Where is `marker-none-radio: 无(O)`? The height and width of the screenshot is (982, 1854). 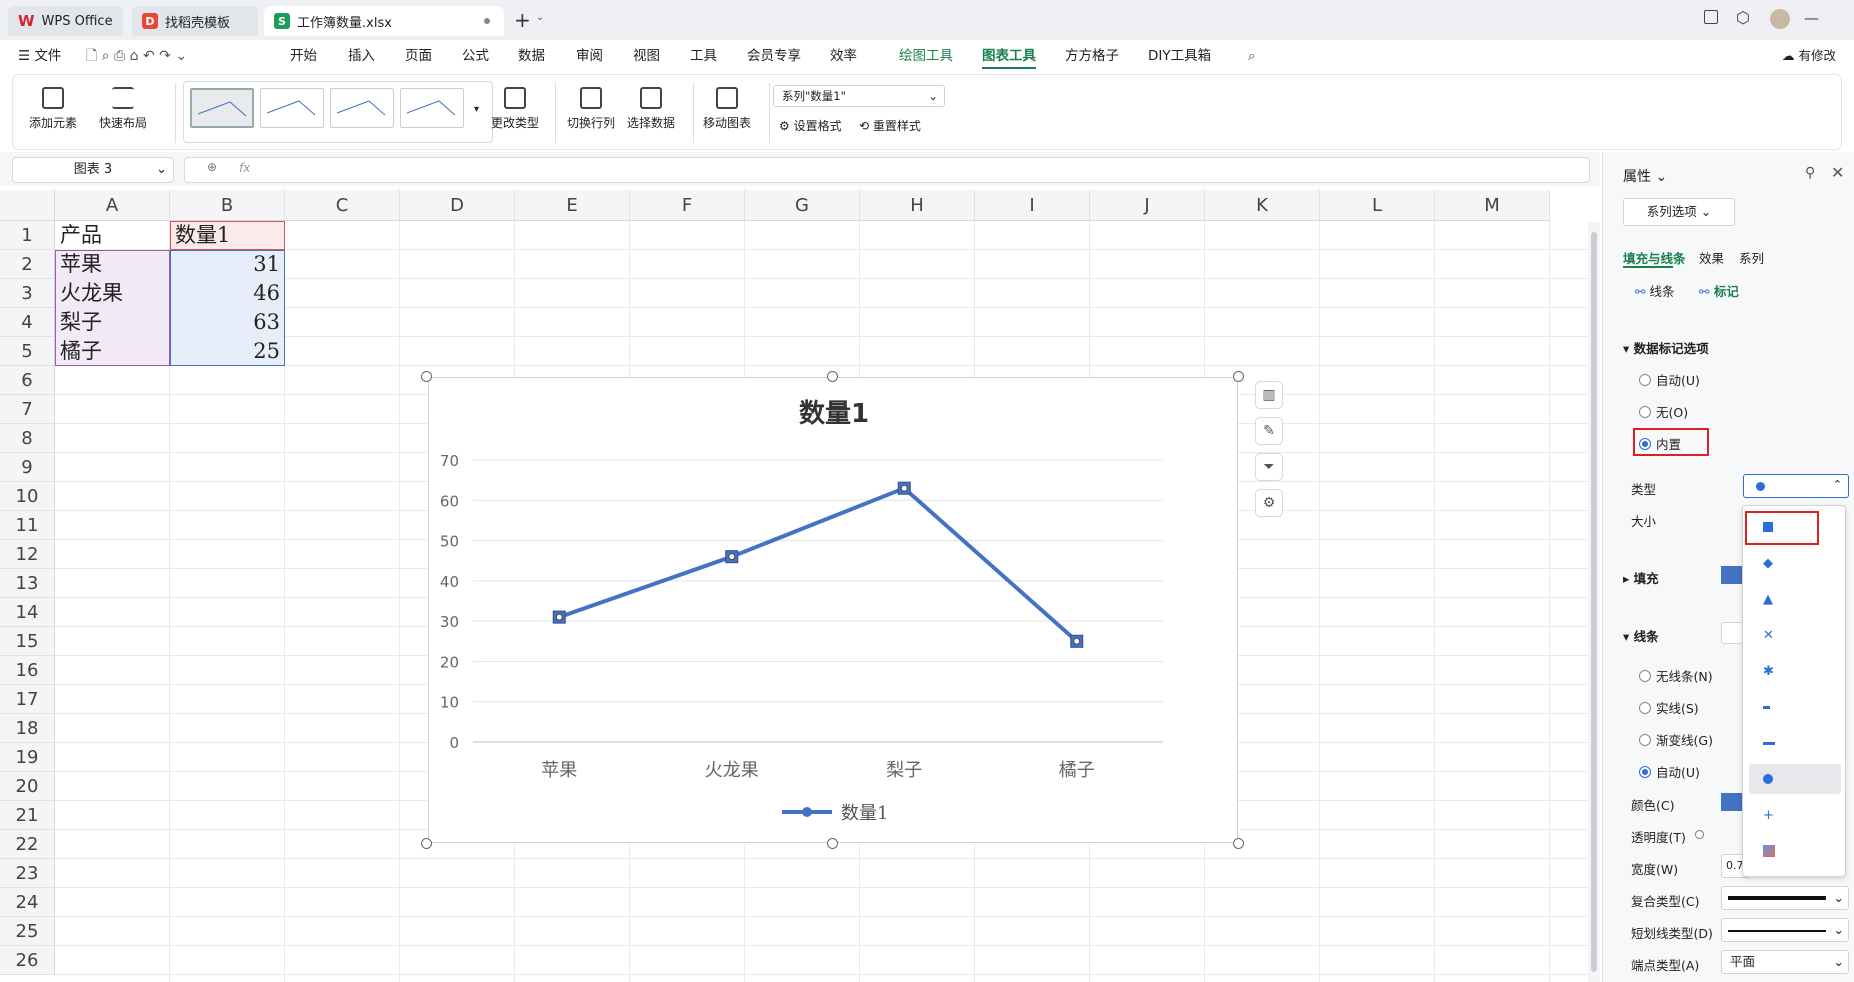
marker-none-radio: 无(O) is located at coordinates (1663, 411).